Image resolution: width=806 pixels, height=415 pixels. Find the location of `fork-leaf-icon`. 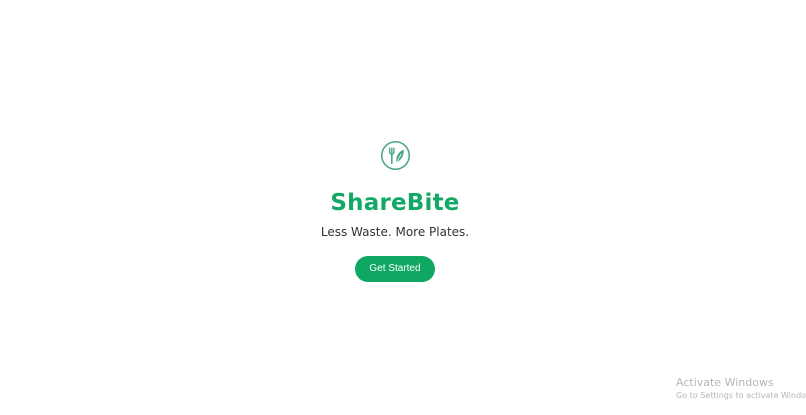

fork-leaf-icon is located at coordinates (395, 155).